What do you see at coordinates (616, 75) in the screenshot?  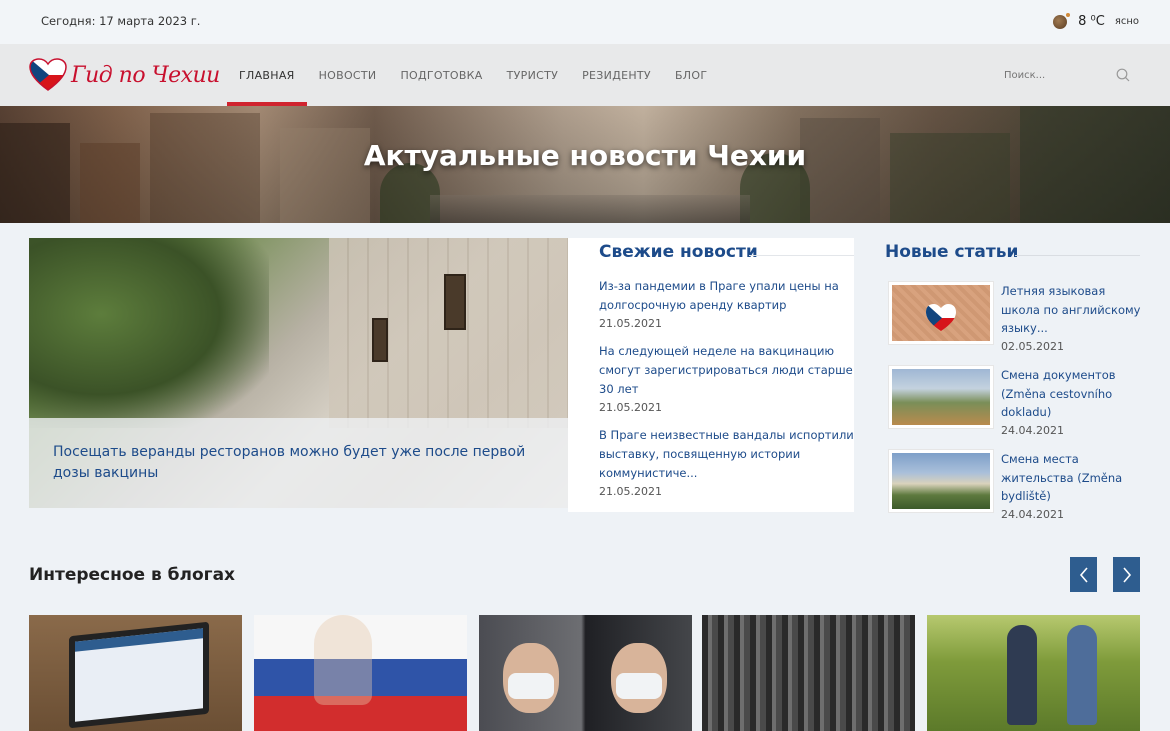 I see `nav-item-resident: РЕЗИДЕНТУ` at bounding box center [616, 75].